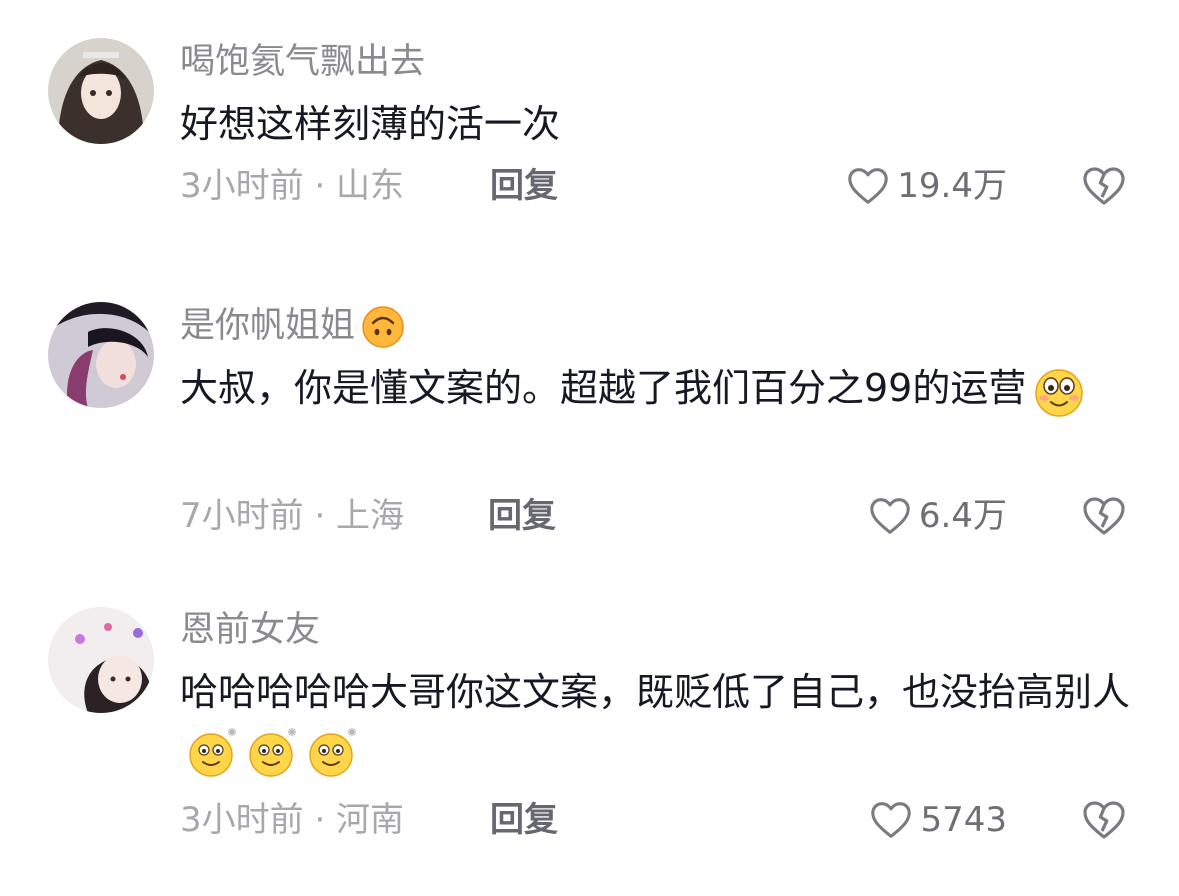 Image resolution: width=1179 pixels, height=896 pixels. I want to click on comment-text: 哈哈哈哈哈大哥你这文案，既贬低了自己，也没抬高别人, so click(660, 721).